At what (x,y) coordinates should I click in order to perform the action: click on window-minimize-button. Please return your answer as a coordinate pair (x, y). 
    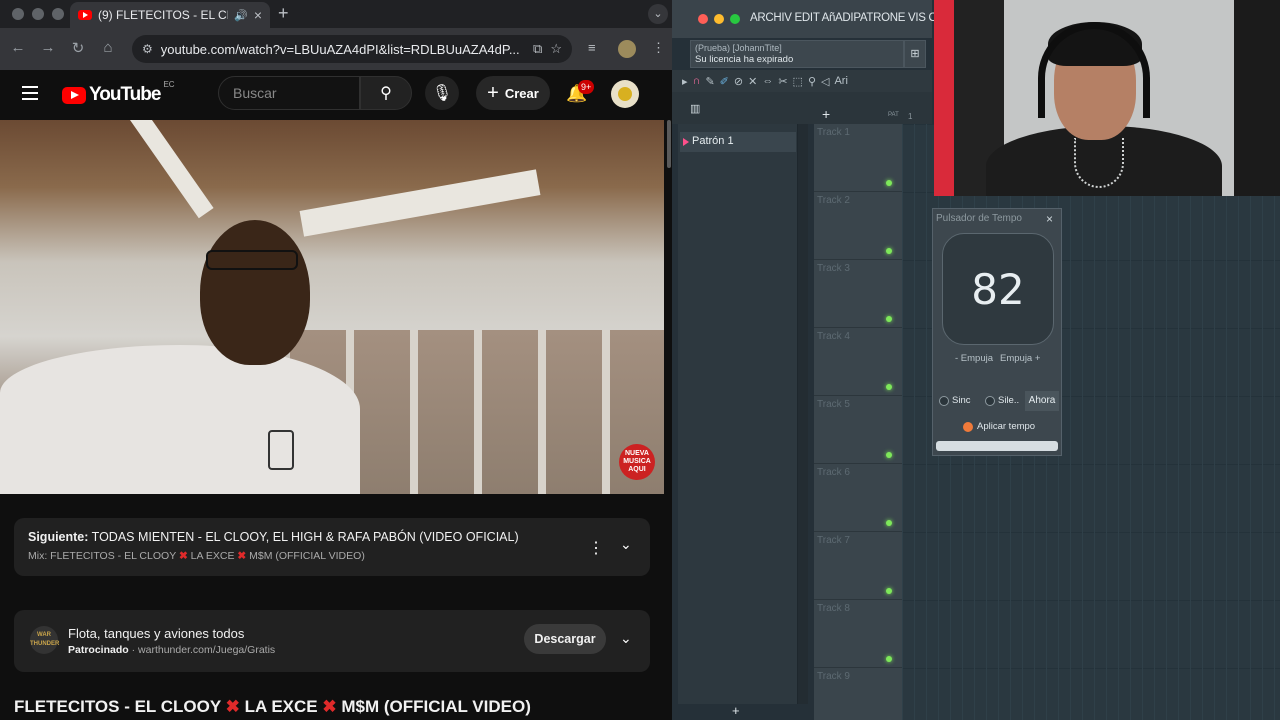
    Looking at the image, I should click on (38, 14).